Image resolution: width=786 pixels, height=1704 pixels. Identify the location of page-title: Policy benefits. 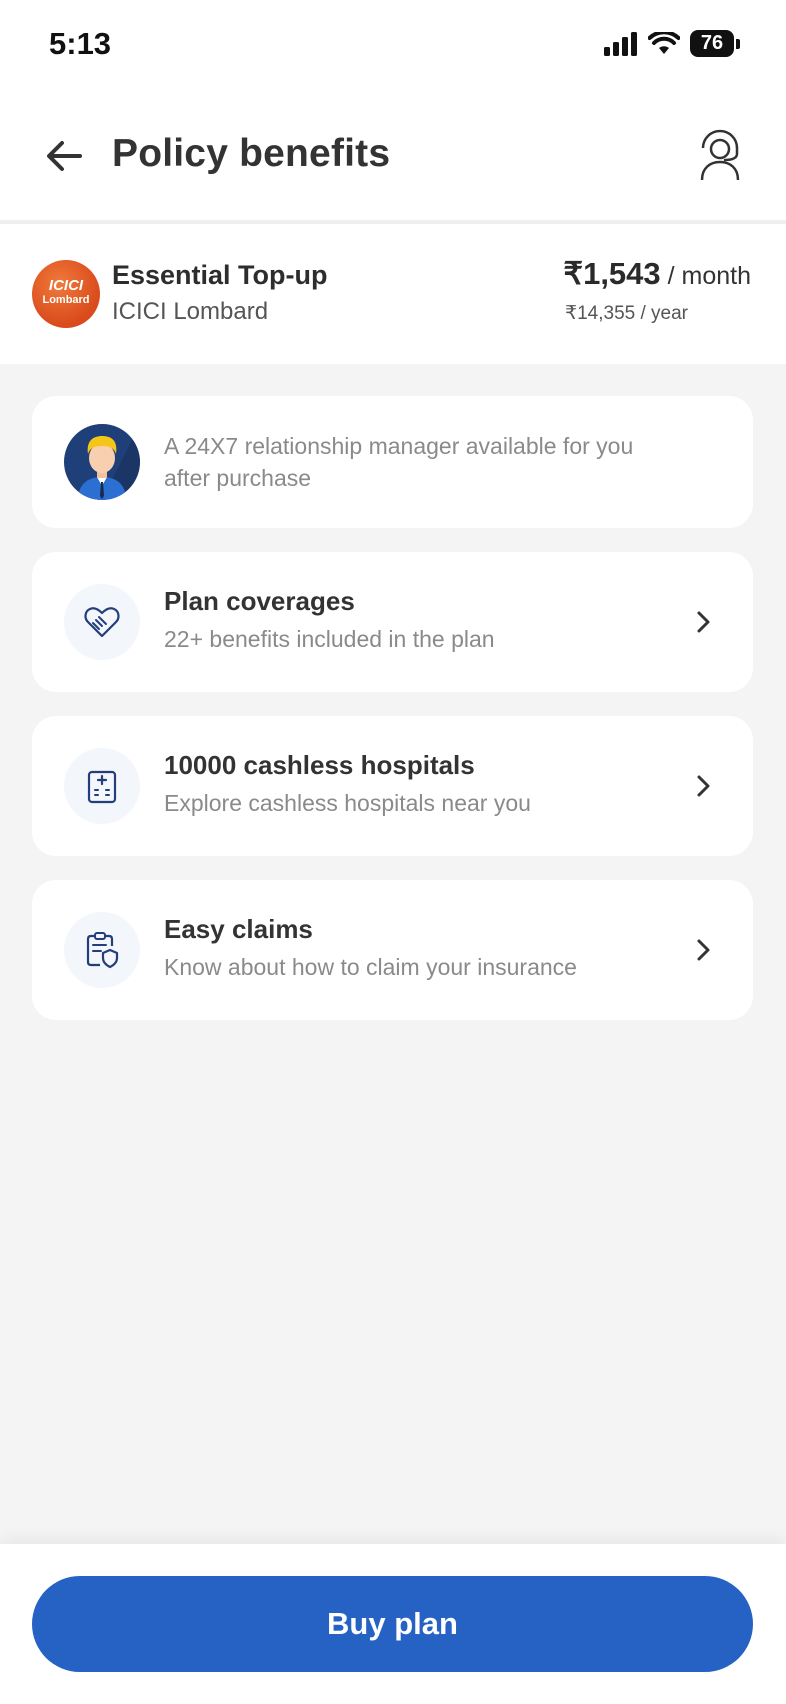
(251, 153).